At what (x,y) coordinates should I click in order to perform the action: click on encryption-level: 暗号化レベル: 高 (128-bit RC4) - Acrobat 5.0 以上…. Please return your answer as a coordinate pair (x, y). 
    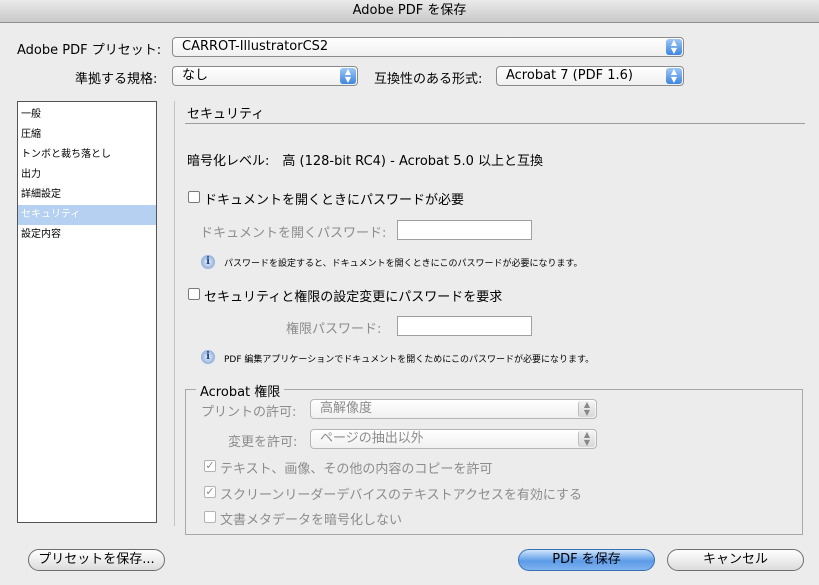
    Looking at the image, I should click on (365, 161).